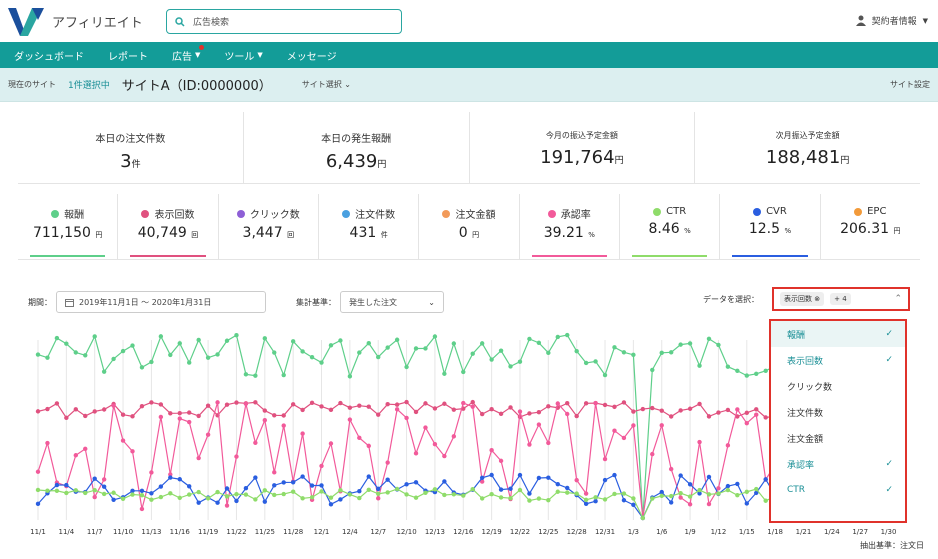 The image size is (938, 559). What do you see at coordinates (870, 226) in the screenshot?
I see `metric-tab: EPC 206.31 円` at bounding box center [870, 226].